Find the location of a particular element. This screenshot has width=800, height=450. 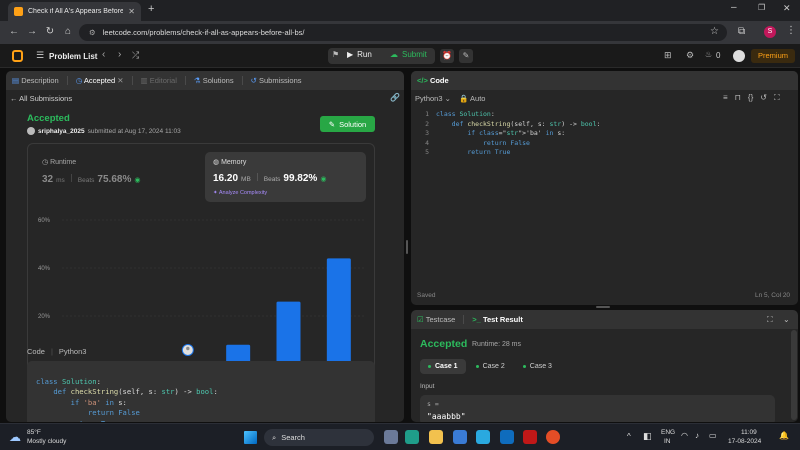

editor-saved-status: Saved is located at coordinates (426, 295).